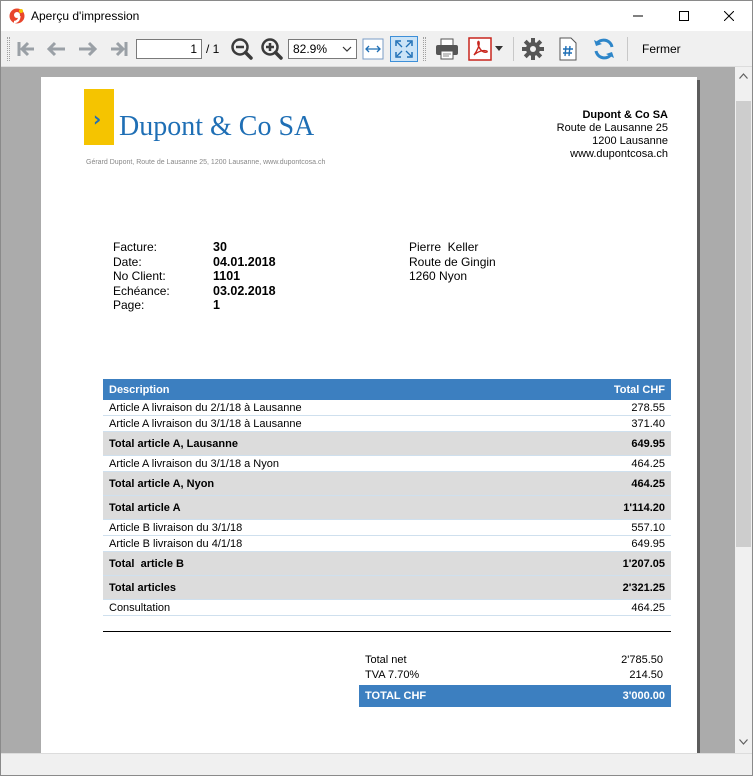 This screenshot has height=776, width=753. What do you see at coordinates (194, 463) in the screenshot?
I see `row-description: Article A livraison du 3/1/18 a Nyon` at bounding box center [194, 463].